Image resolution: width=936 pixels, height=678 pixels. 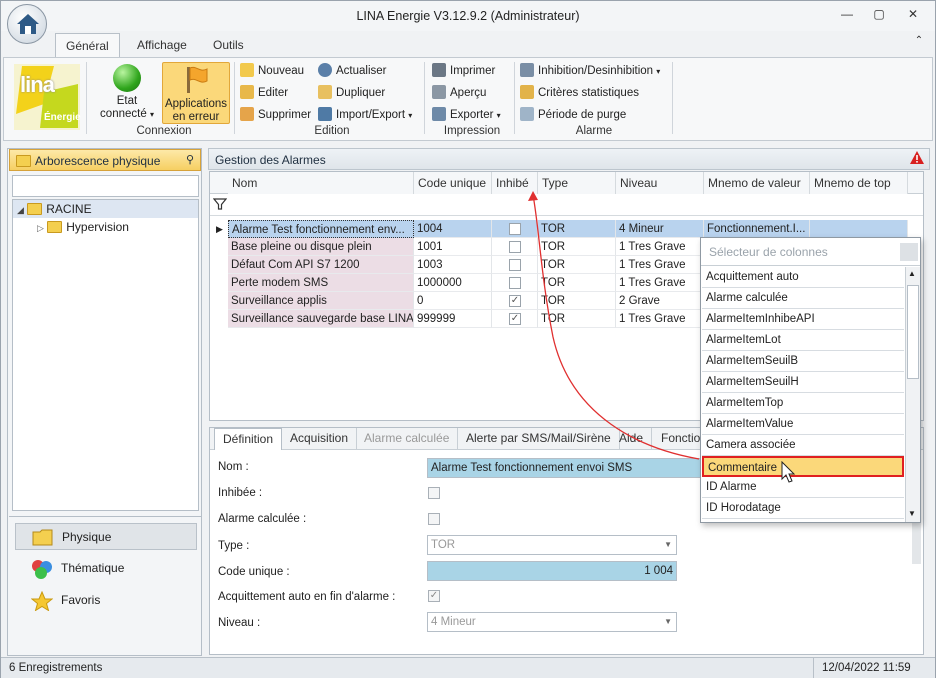 I want to click on app-home-icon, so click(x=27, y=24).